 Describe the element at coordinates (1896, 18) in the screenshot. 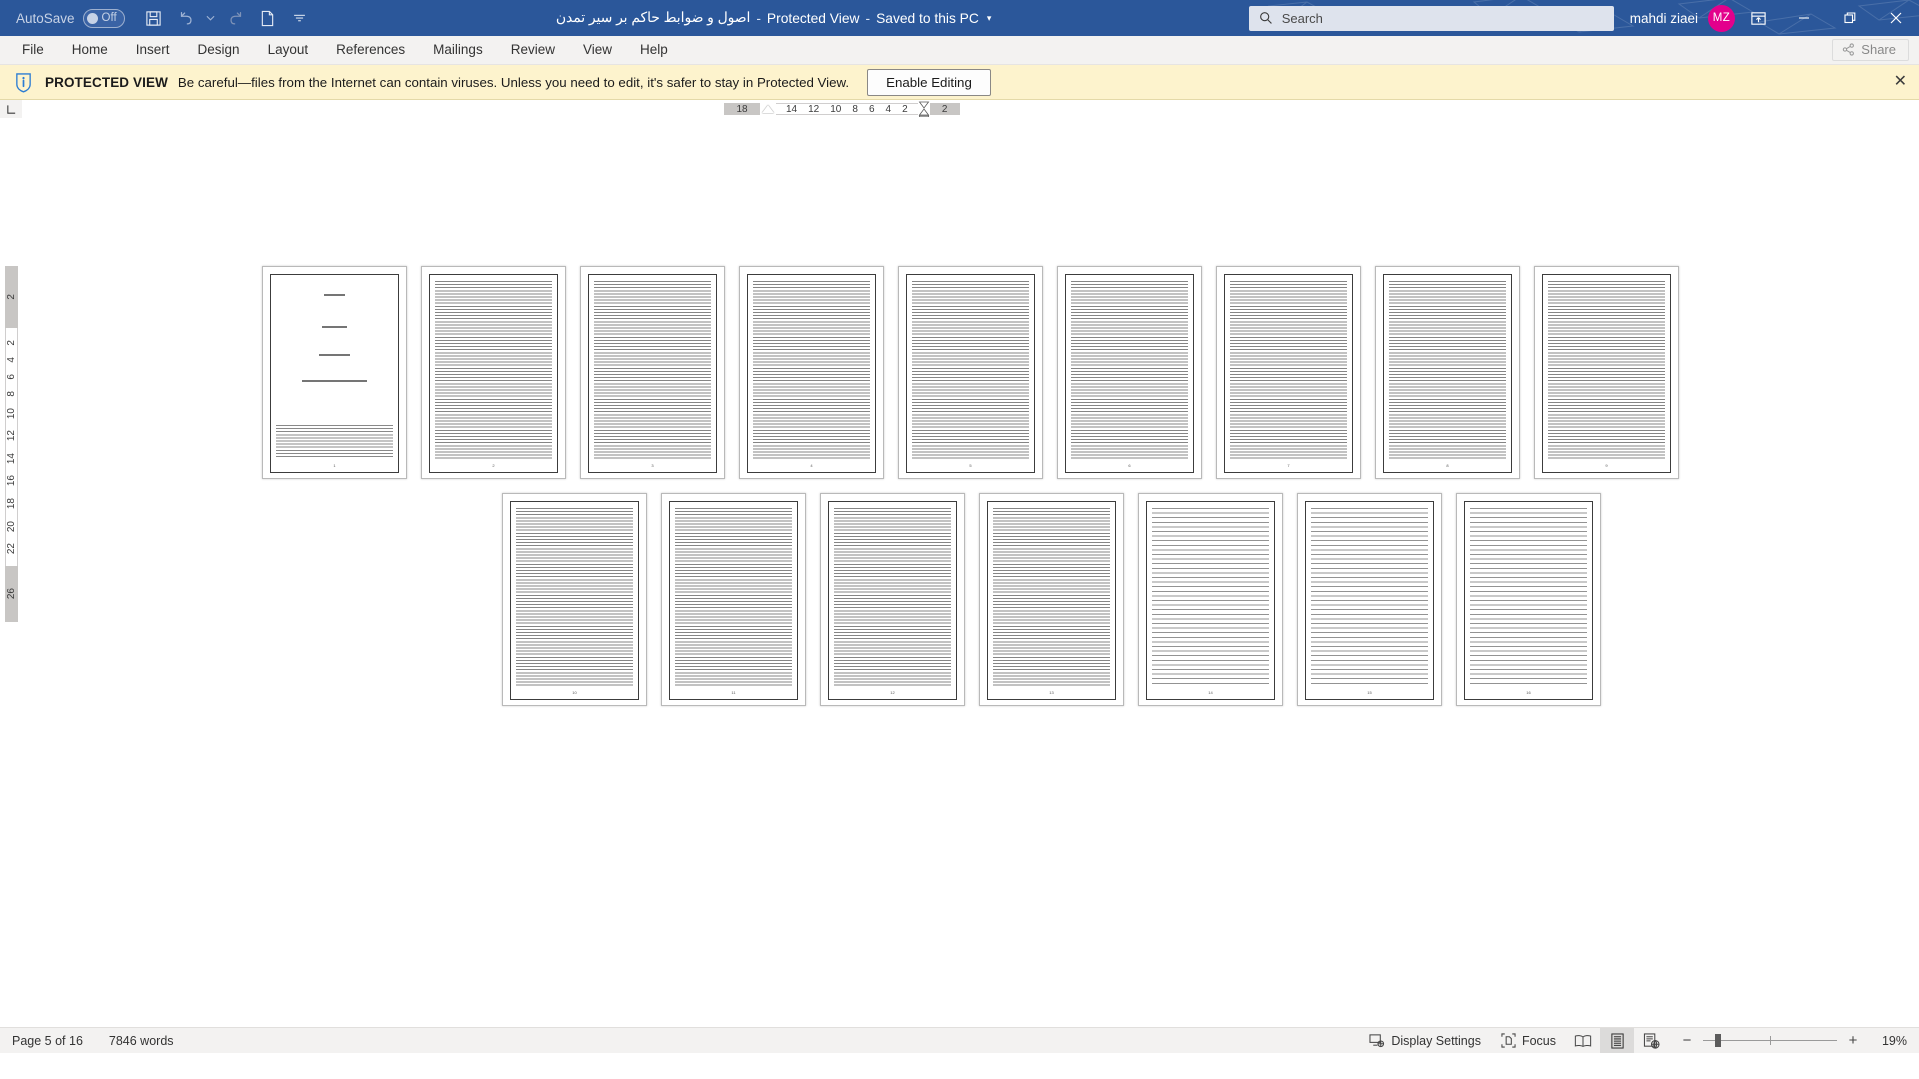

I see `close-button` at that location.